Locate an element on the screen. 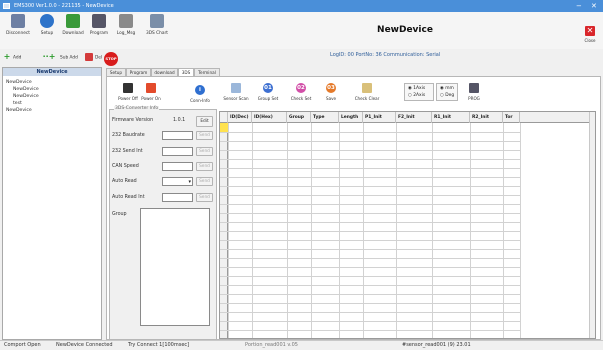 The image size is (603, 350). status-device: NewDevice Connected is located at coordinates (84, 345).